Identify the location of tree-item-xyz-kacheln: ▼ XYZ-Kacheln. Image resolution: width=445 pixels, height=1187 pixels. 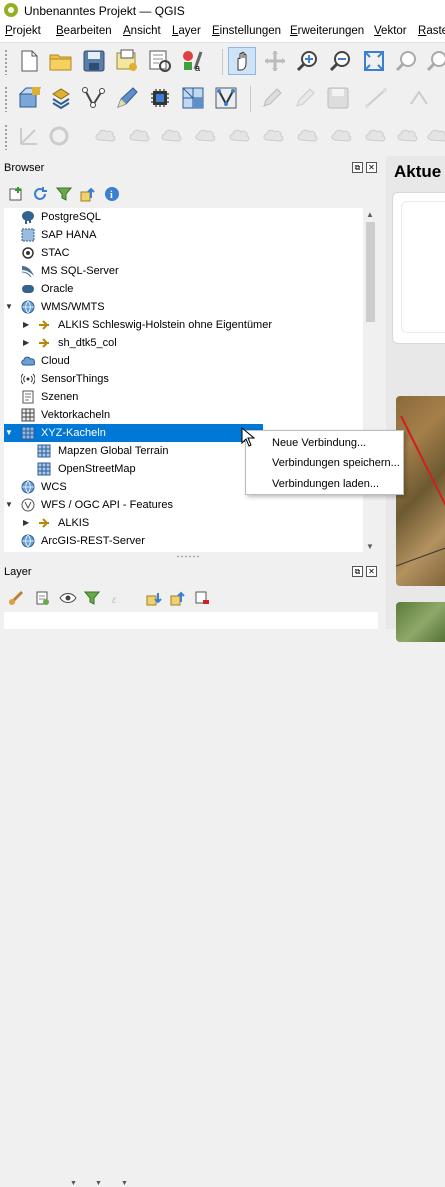
(133, 433).